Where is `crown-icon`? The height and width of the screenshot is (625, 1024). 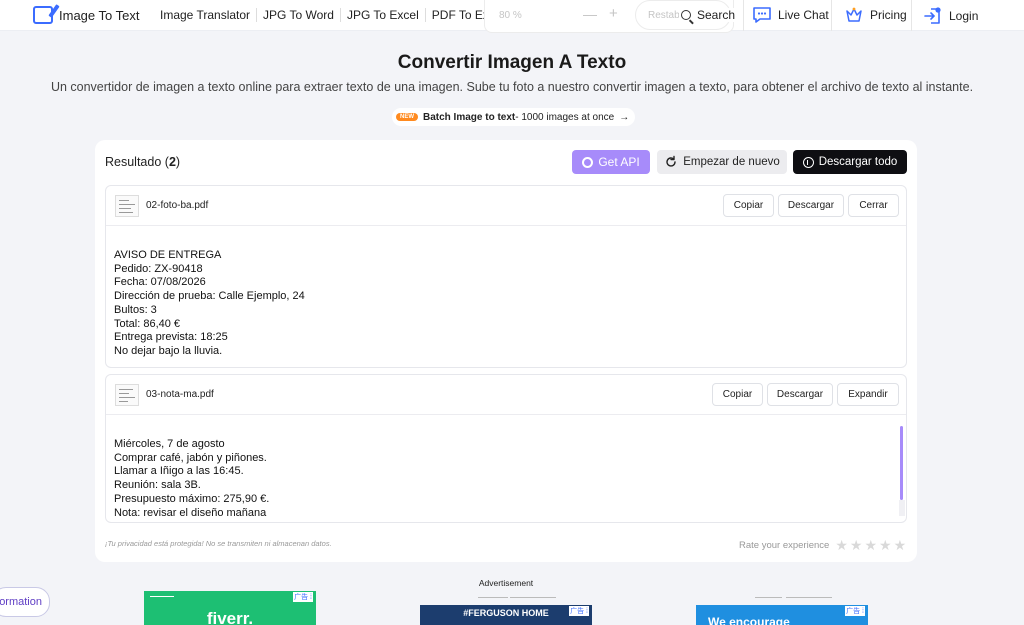
crown-icon is located at coordinates (854, 14).